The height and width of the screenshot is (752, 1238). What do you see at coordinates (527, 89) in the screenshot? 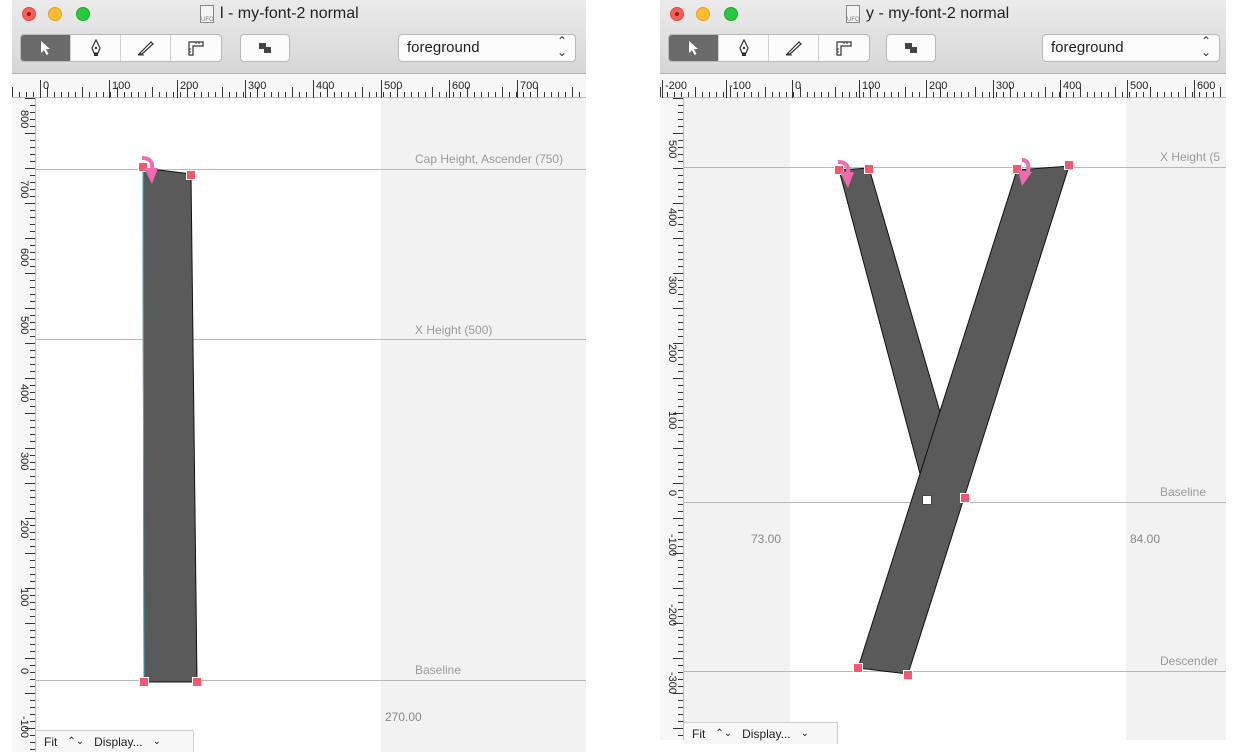
I see `ruler-label: 700` at bounding box center [527, 89].